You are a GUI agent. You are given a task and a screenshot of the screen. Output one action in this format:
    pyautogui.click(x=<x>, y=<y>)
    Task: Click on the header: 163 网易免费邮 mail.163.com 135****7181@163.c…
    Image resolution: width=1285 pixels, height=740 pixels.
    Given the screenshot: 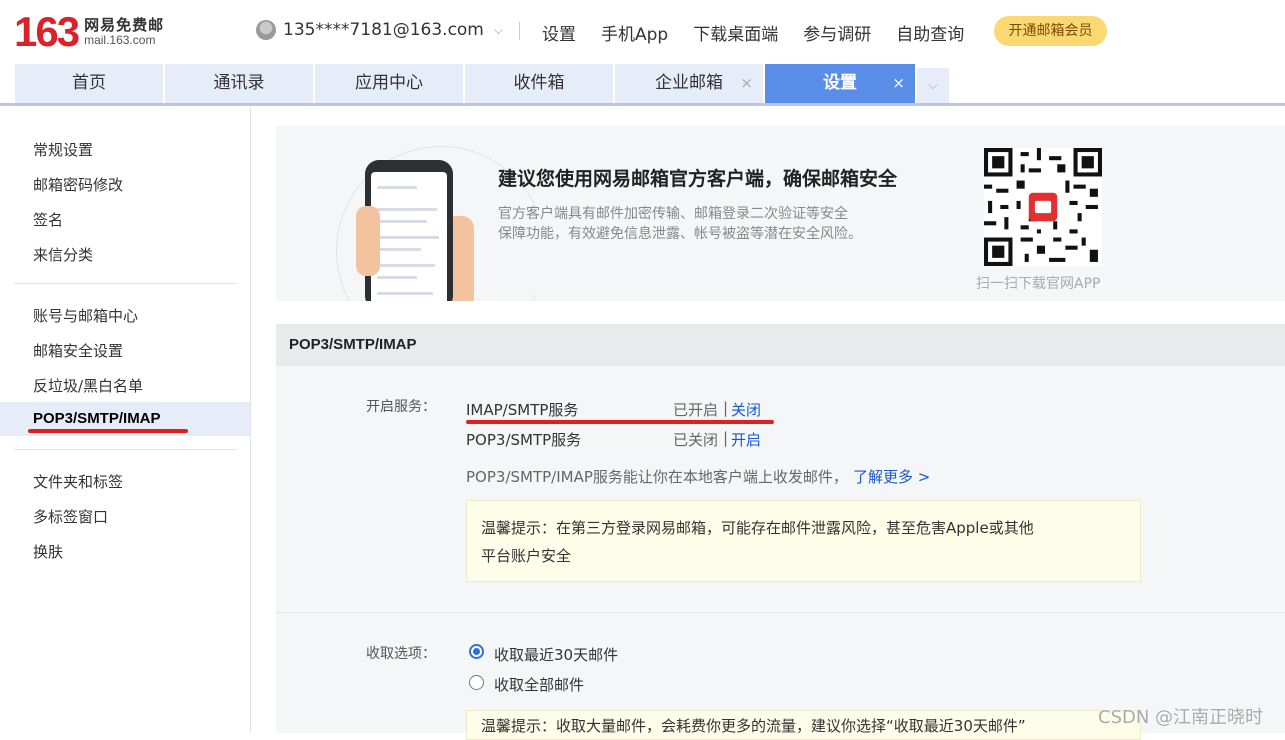 What is the action you would take?
    pyautogui.click(x=642, y=31)
    